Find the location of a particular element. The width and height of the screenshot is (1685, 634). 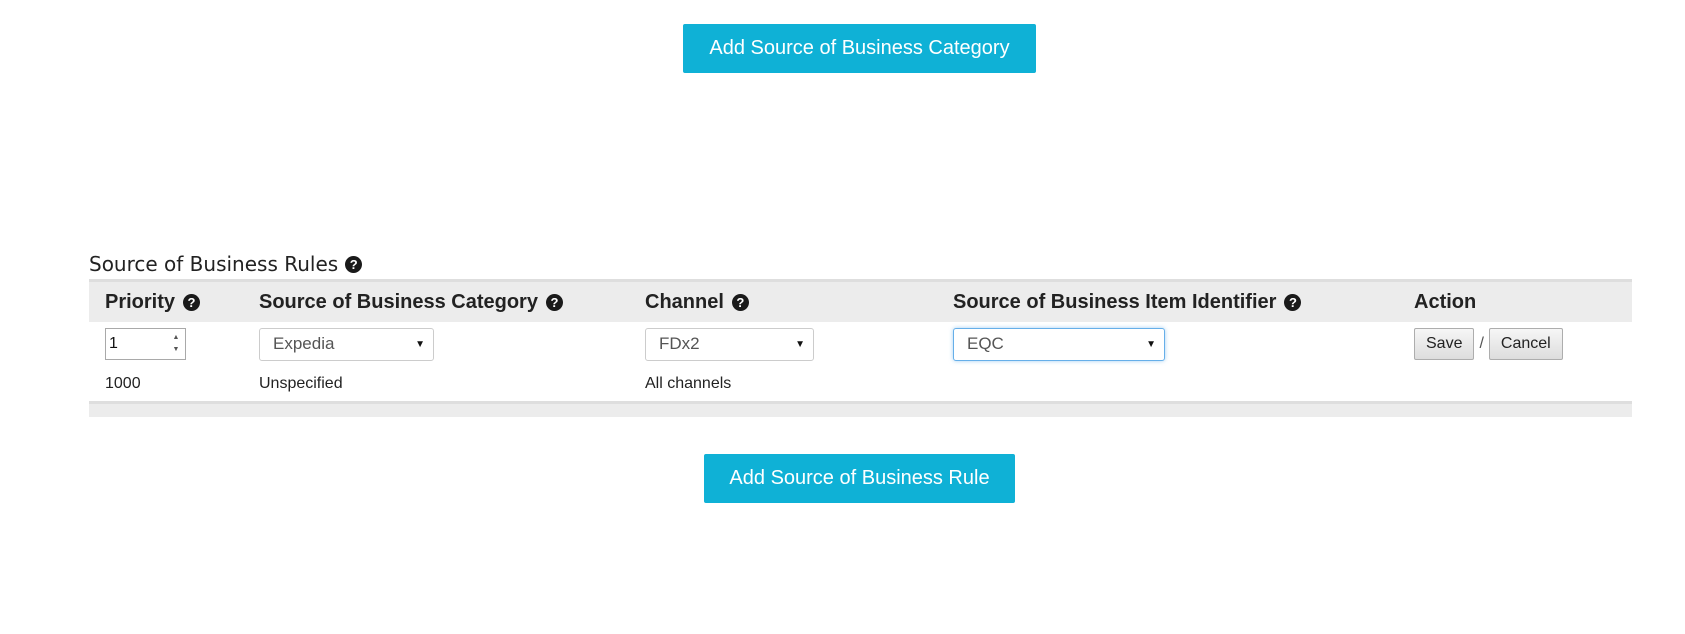

header-action-label: Action is located at coordinates (1445, 301).